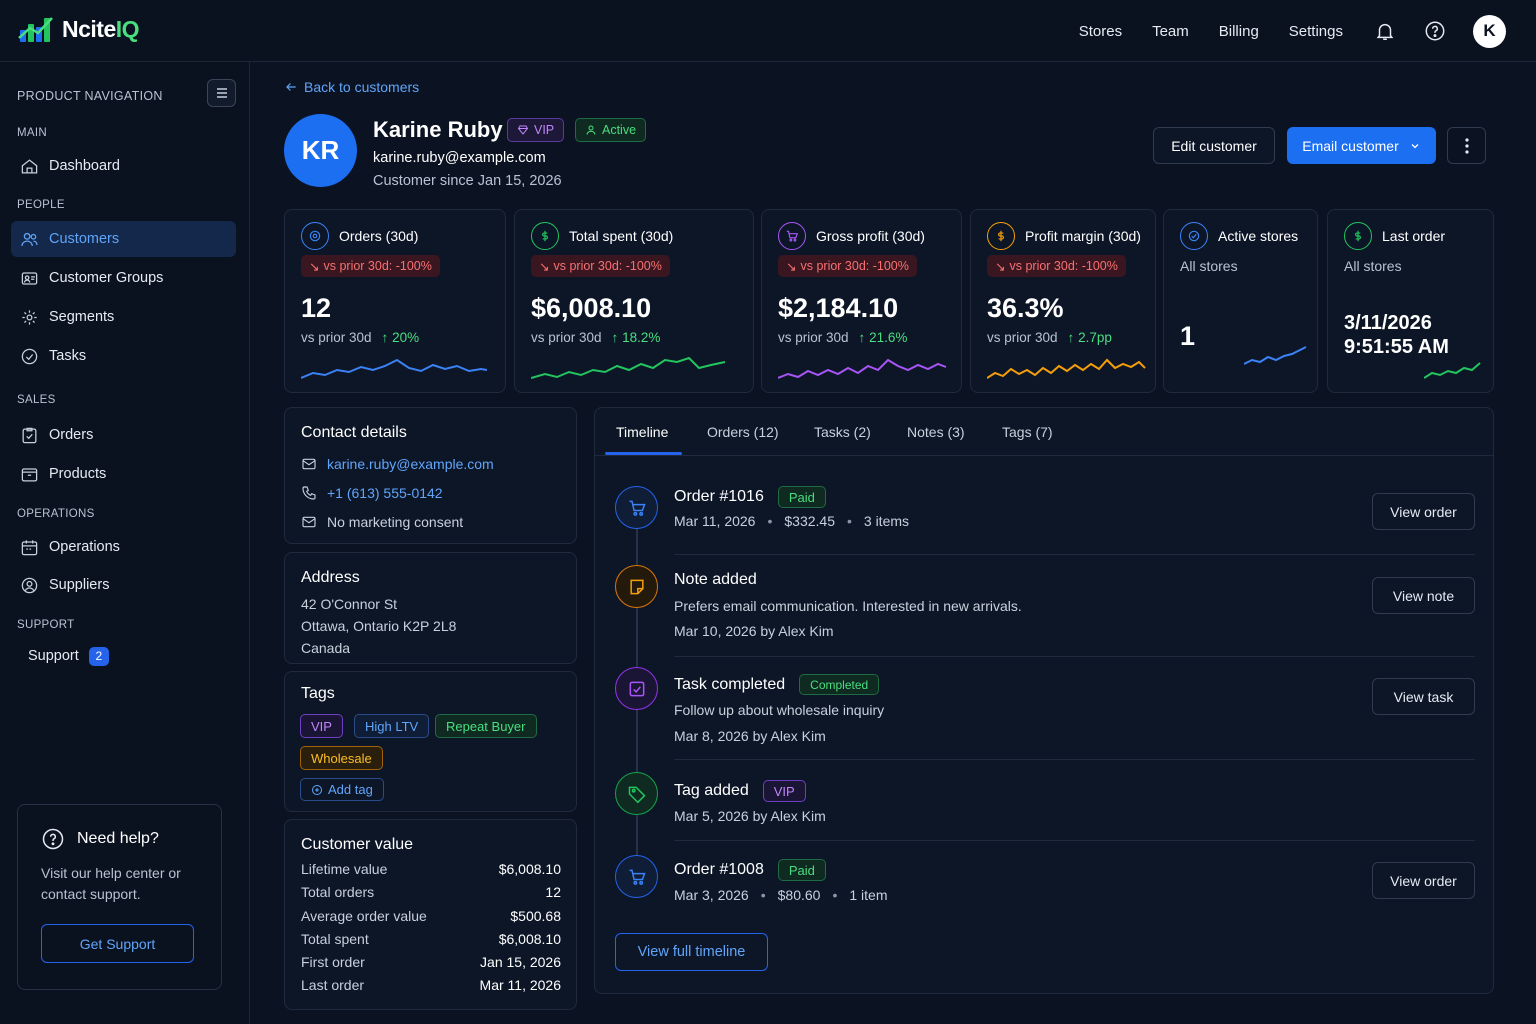  I want to click on customer-name: Karine Ruby, so click(438, 129).